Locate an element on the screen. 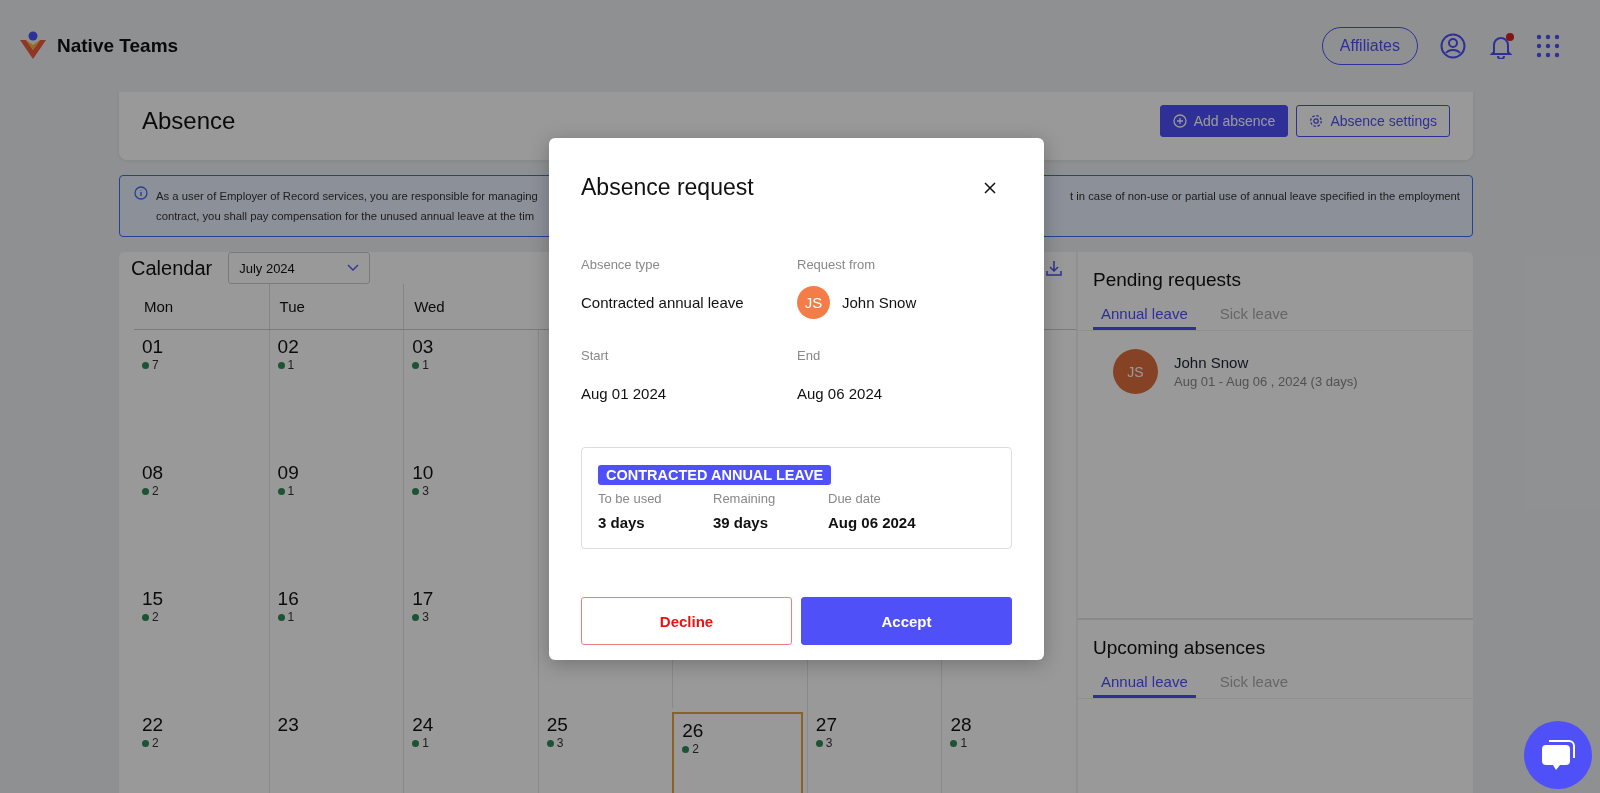  requester-name: John Snow is located at coordinates (1266, 362).